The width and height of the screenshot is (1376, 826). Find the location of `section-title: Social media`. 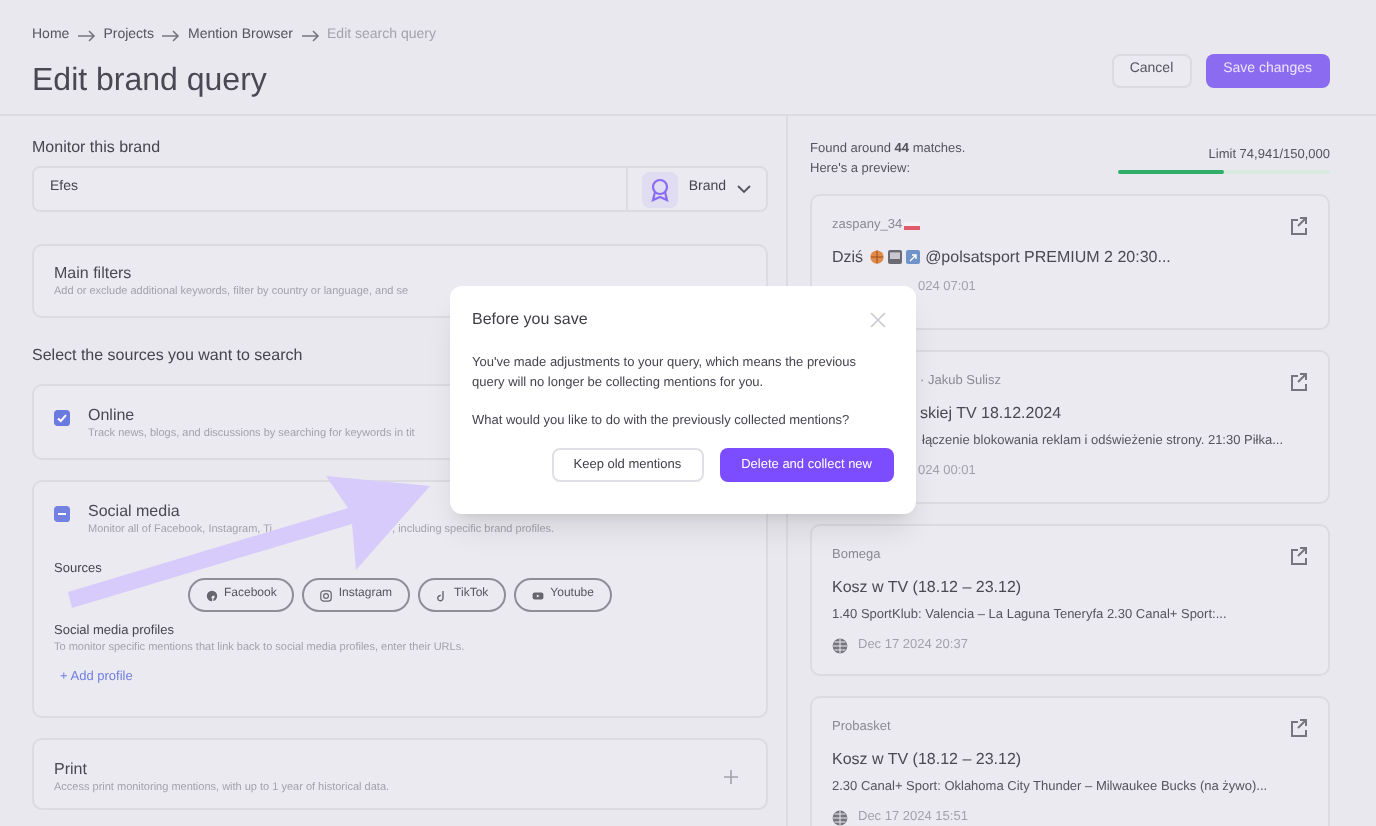

section-title: Social media is located at coordinates (135, 511).